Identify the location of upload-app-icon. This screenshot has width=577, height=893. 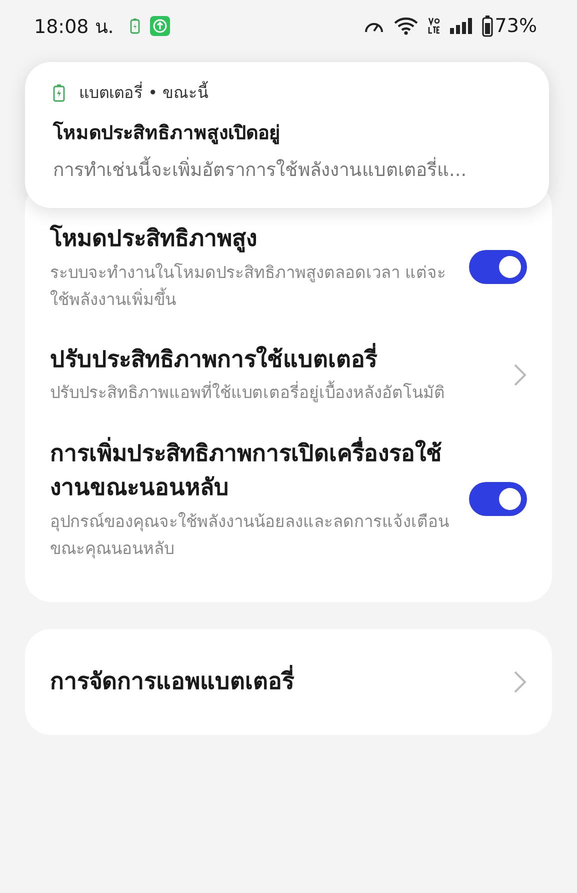
(160, 26).